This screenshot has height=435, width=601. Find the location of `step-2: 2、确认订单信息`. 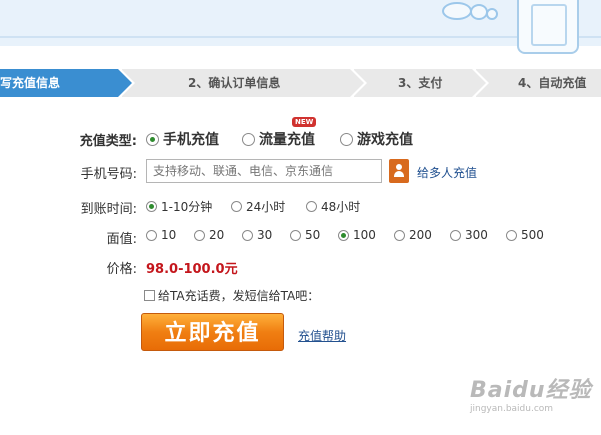

step-2: 2、确认订单信息 is located at coordinates (244, 83).